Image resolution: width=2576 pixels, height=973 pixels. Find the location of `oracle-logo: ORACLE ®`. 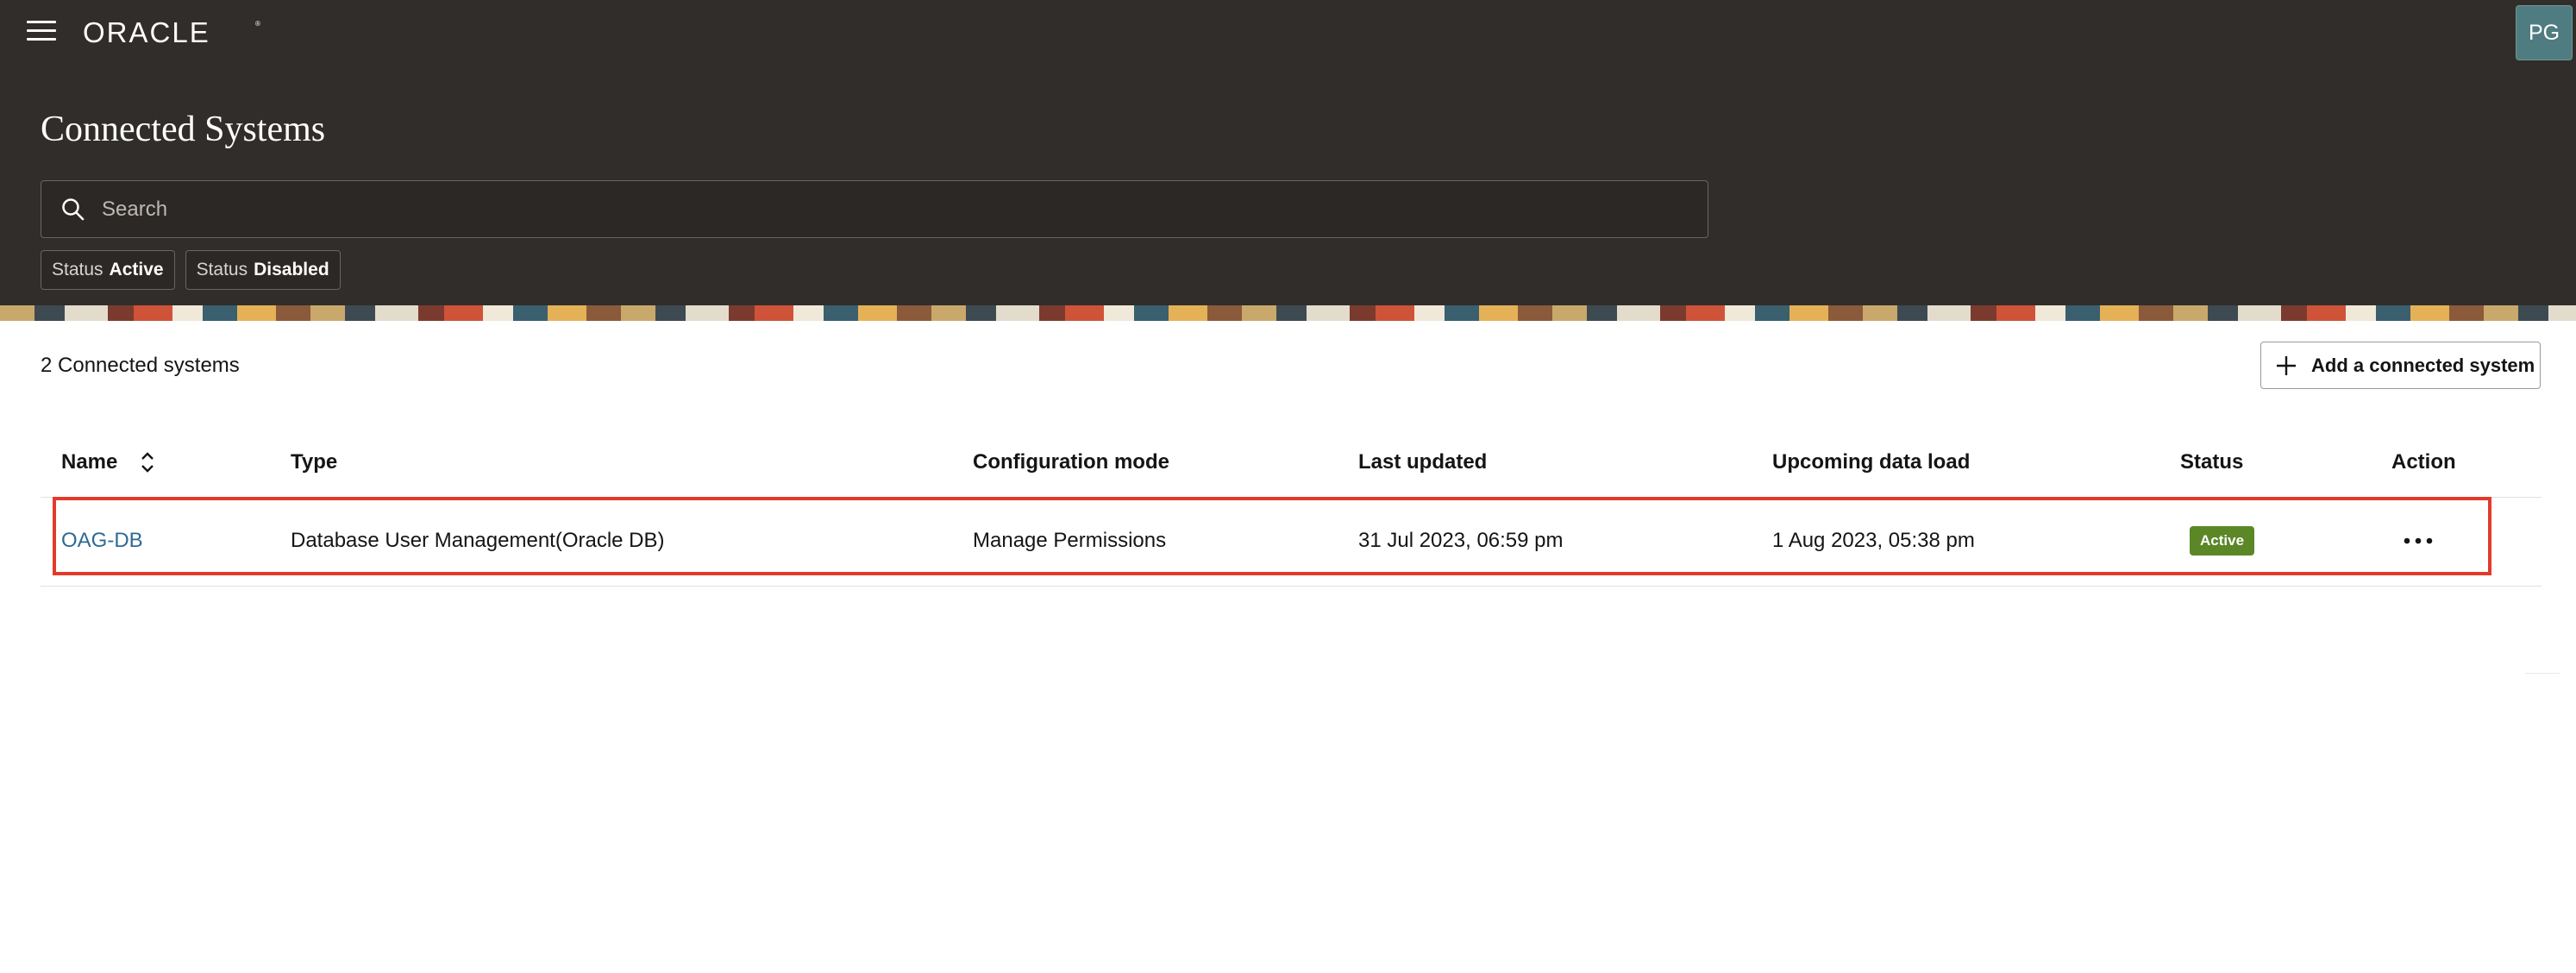

oracle-logo: ORACLE ® is located at coordinates (173, 33).